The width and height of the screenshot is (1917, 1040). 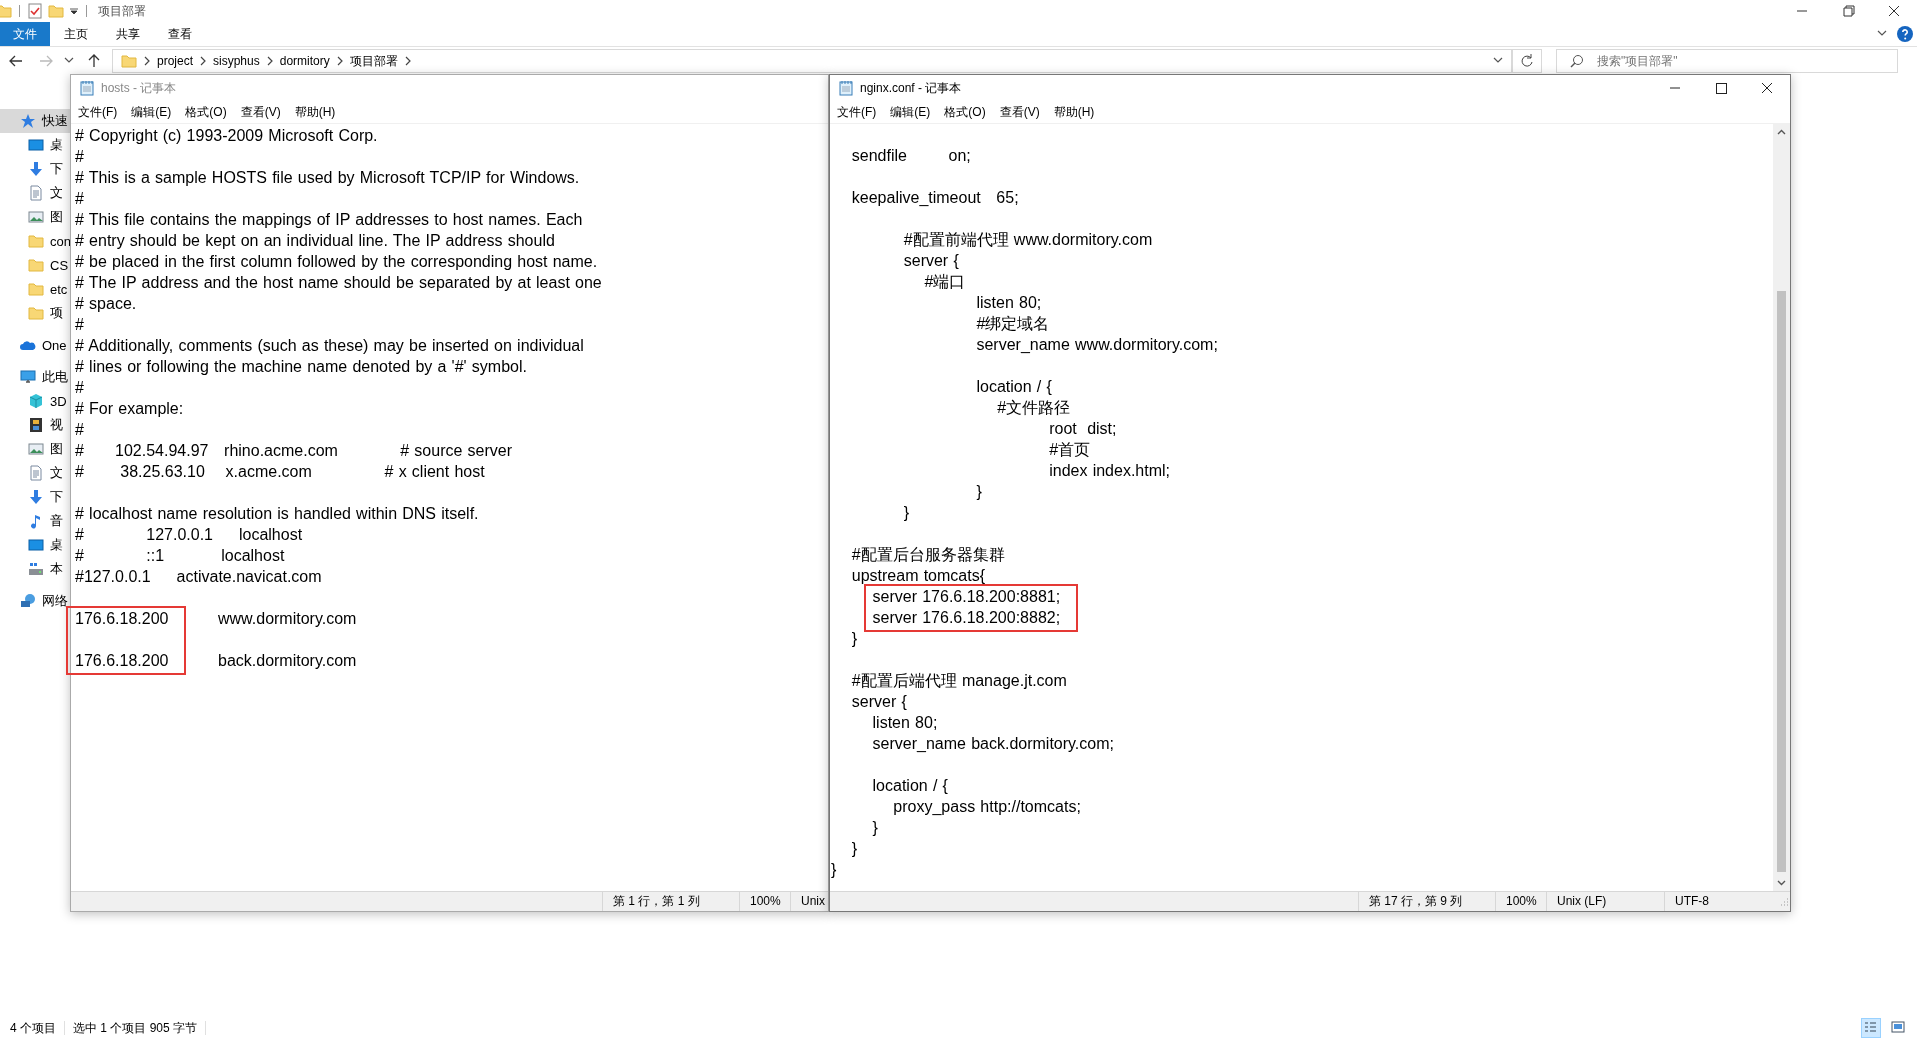 I want to click on status-text: Unix (LF), so click(x=1605, y=901).